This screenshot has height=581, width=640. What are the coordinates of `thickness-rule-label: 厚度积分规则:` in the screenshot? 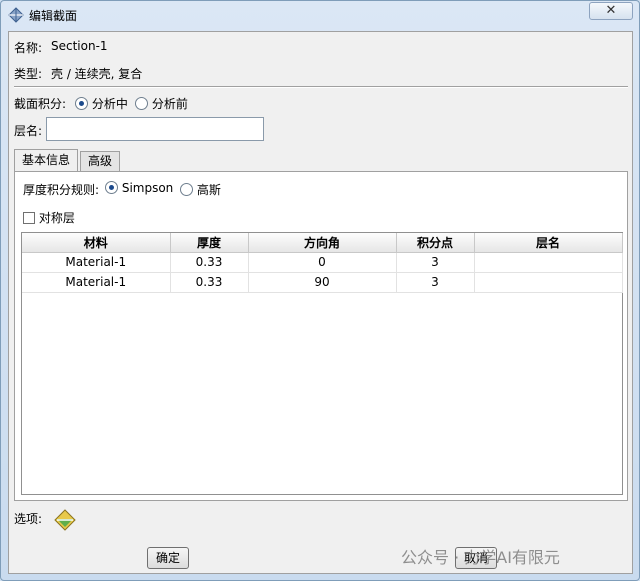 It's located at (61, 190).